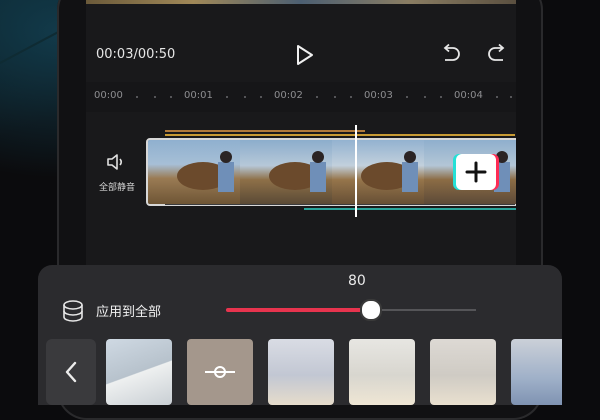 This screenshot has height=420, width=600. Describe the element at coordinates (136, 54) in the screenshot. I see `time-display: 00:03/00:50` at that location.